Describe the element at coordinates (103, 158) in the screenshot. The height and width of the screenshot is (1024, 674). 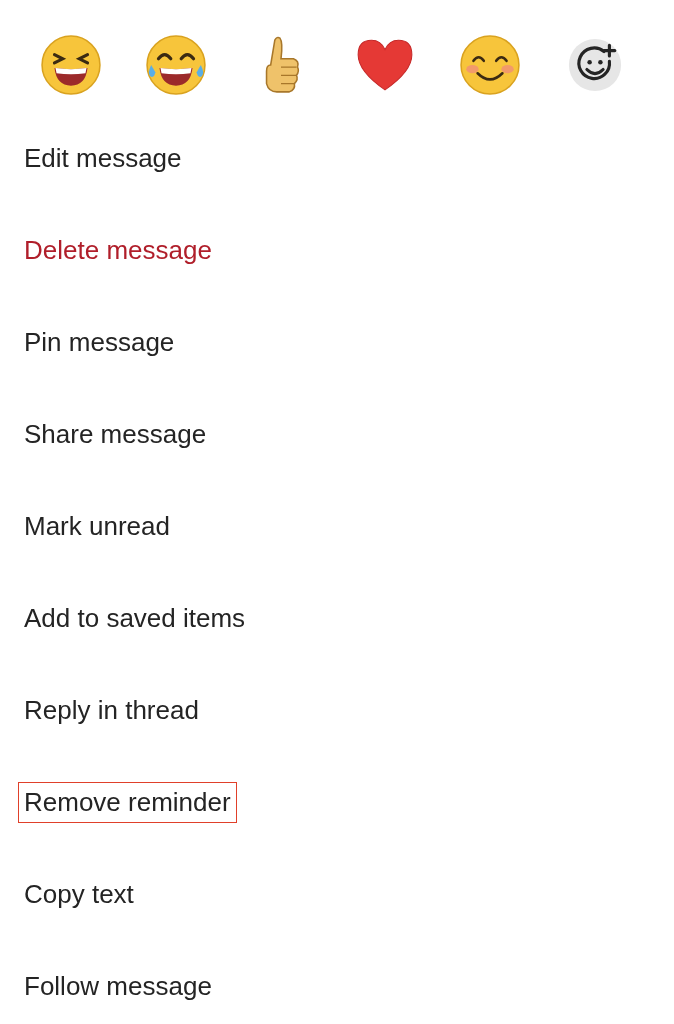
I see `menu-item: Edit message` at that location.